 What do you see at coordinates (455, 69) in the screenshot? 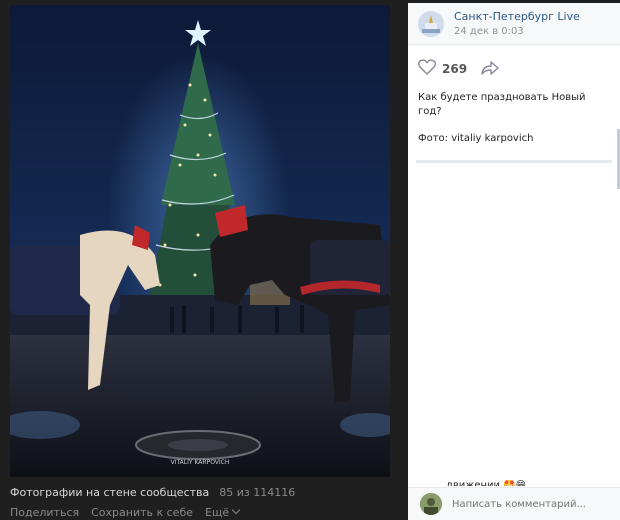
I see `like-count: 269` at bounding box center [455, 69].